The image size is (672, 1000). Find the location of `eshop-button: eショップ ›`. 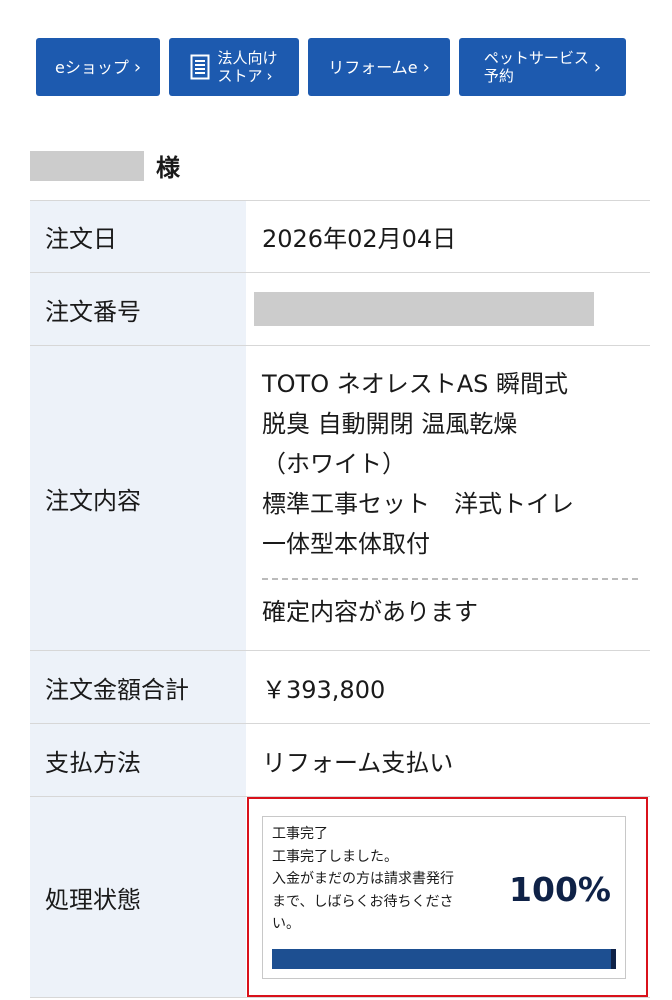

eshop-button: eショップ › is located at coordinates (98, 67).